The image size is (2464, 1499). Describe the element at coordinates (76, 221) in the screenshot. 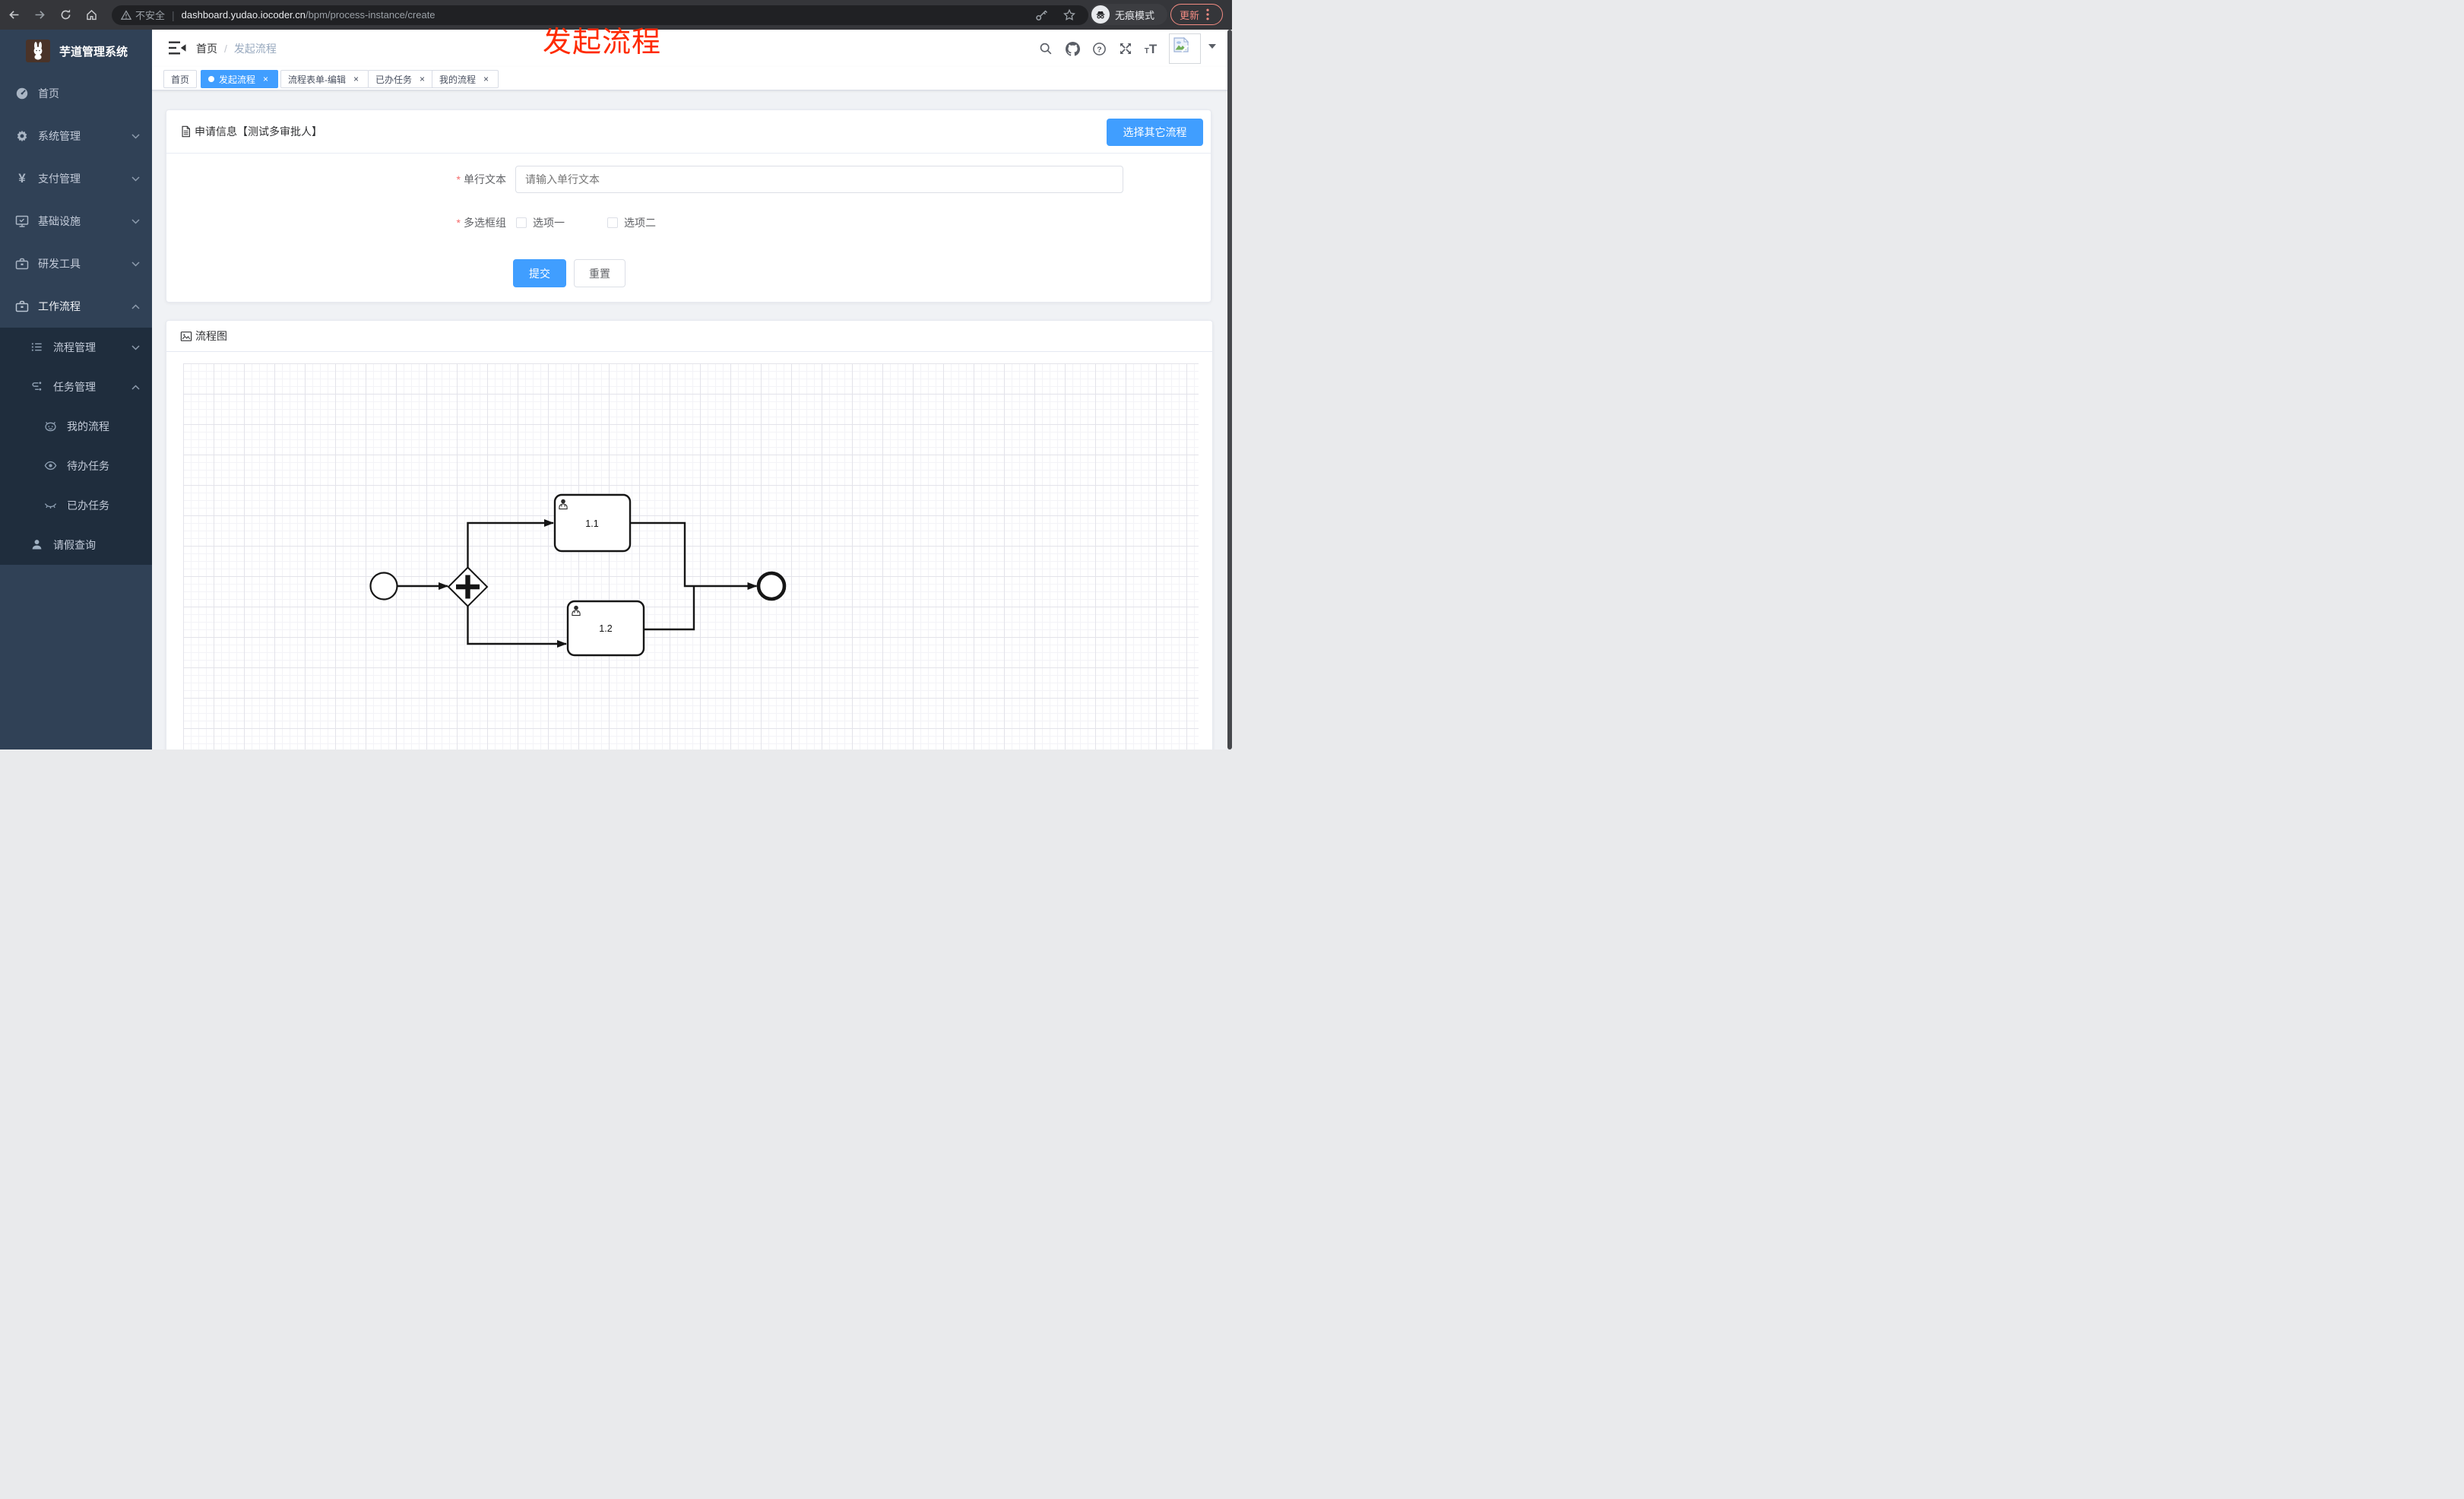

I see `sidebar-item-infrastructure: 基础设施` at that location.